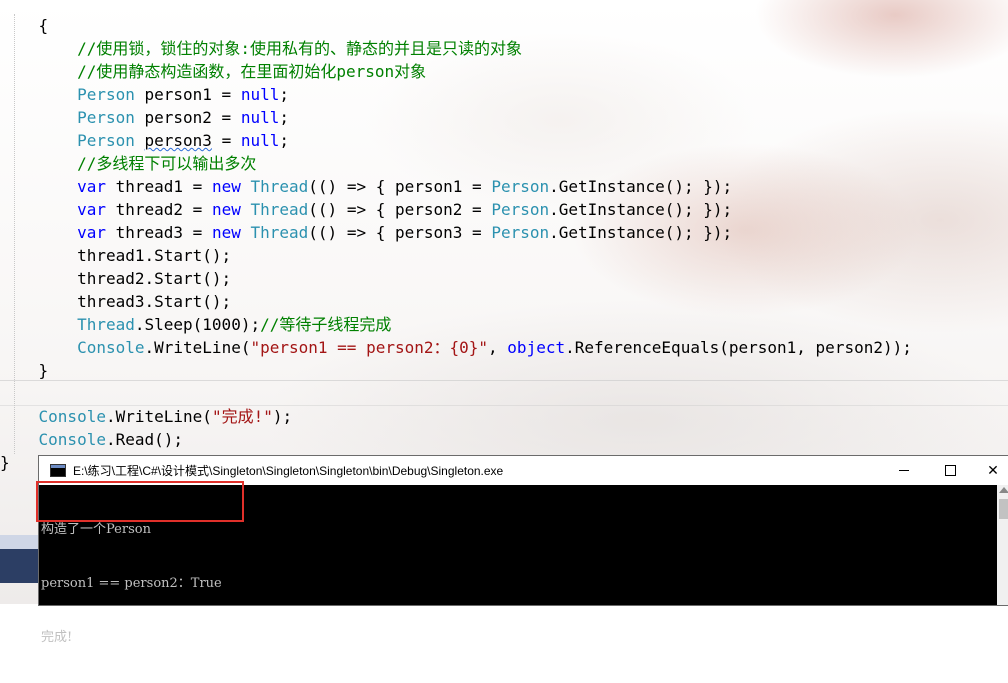 This screenshot has width=1008, height=683. I want to click on code-token: person3, so click(178, 140).